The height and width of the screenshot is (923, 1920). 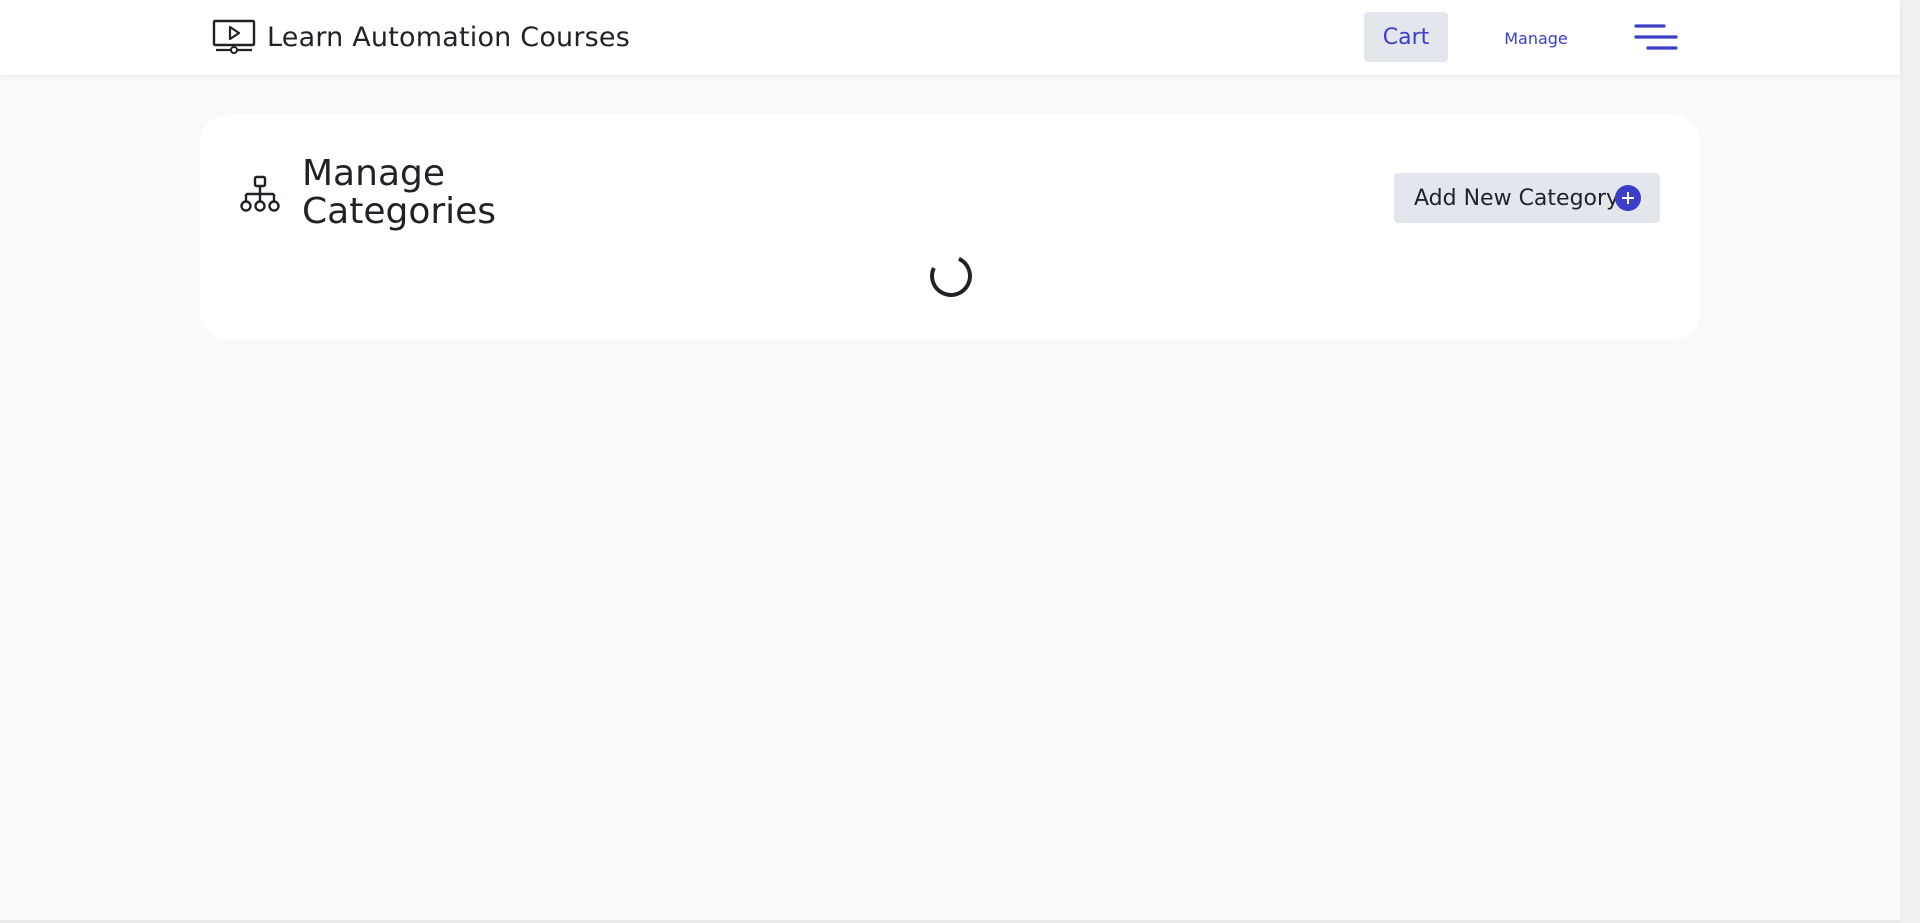 I want to click on manage-link: Manage, so click(x=1536, y=38).